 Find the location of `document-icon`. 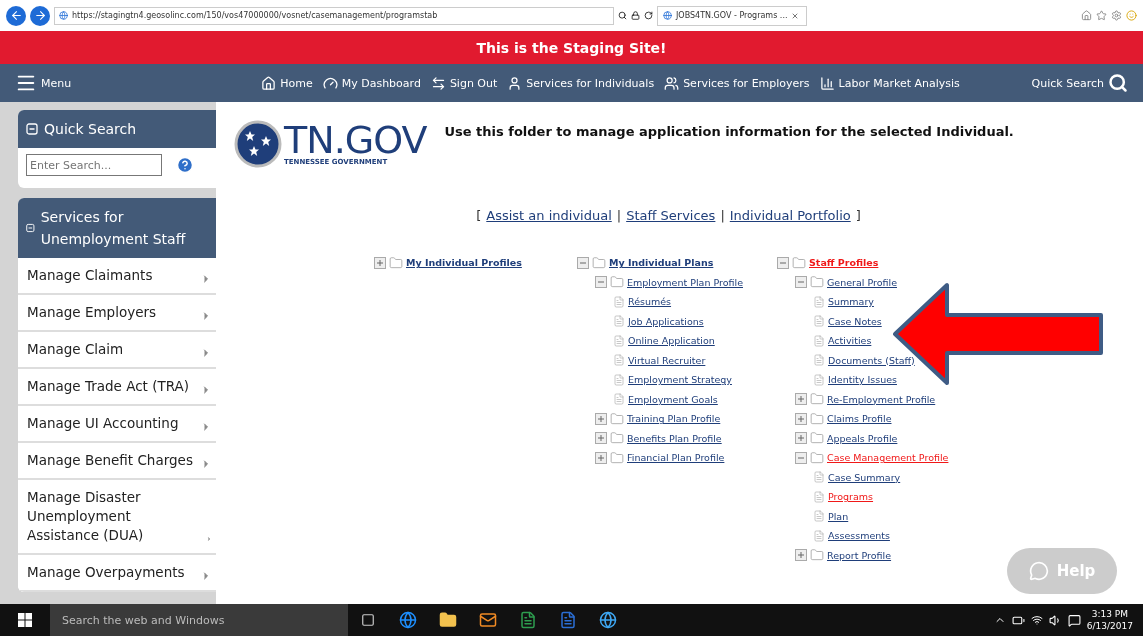

document-icon is located at coordinates (568, 620).